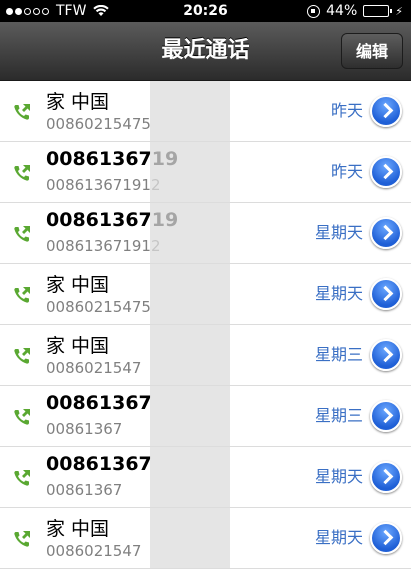 Image resolution: width=411 pixels, height=569 pixels. I want to click on status-right: 44% ⚡, so click(355, 11).